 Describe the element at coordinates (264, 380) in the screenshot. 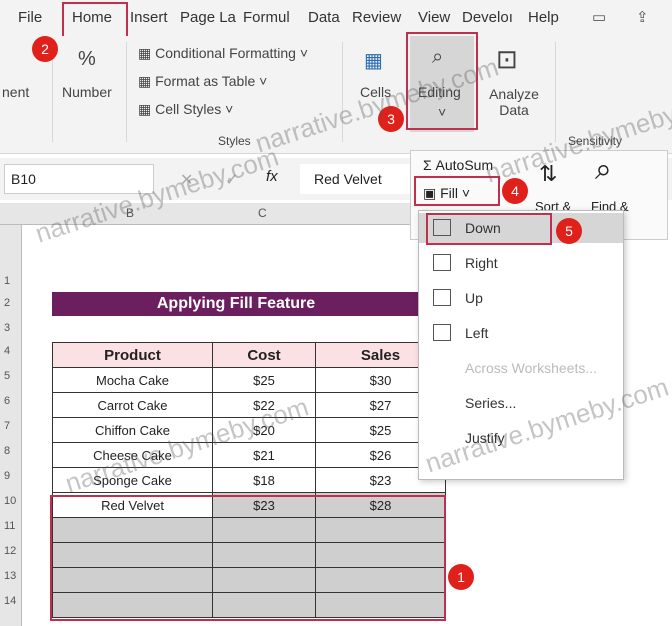

I see `table-cell: $25` at that location.